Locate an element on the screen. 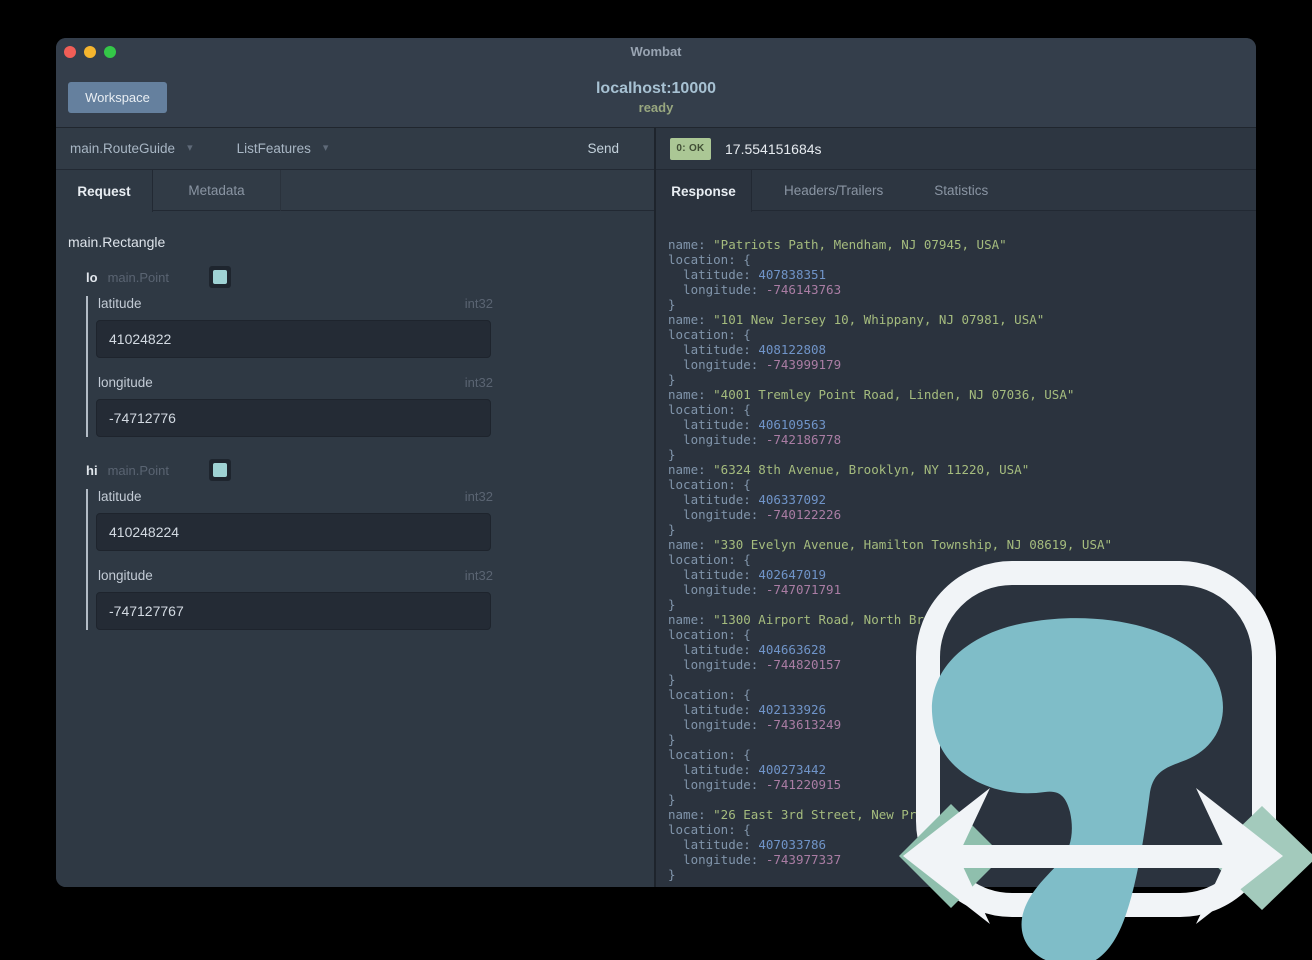 The height and width of the screenshot is (960, 1312). response-line: latitude: 407033786 is located at coordinates (747, 844).